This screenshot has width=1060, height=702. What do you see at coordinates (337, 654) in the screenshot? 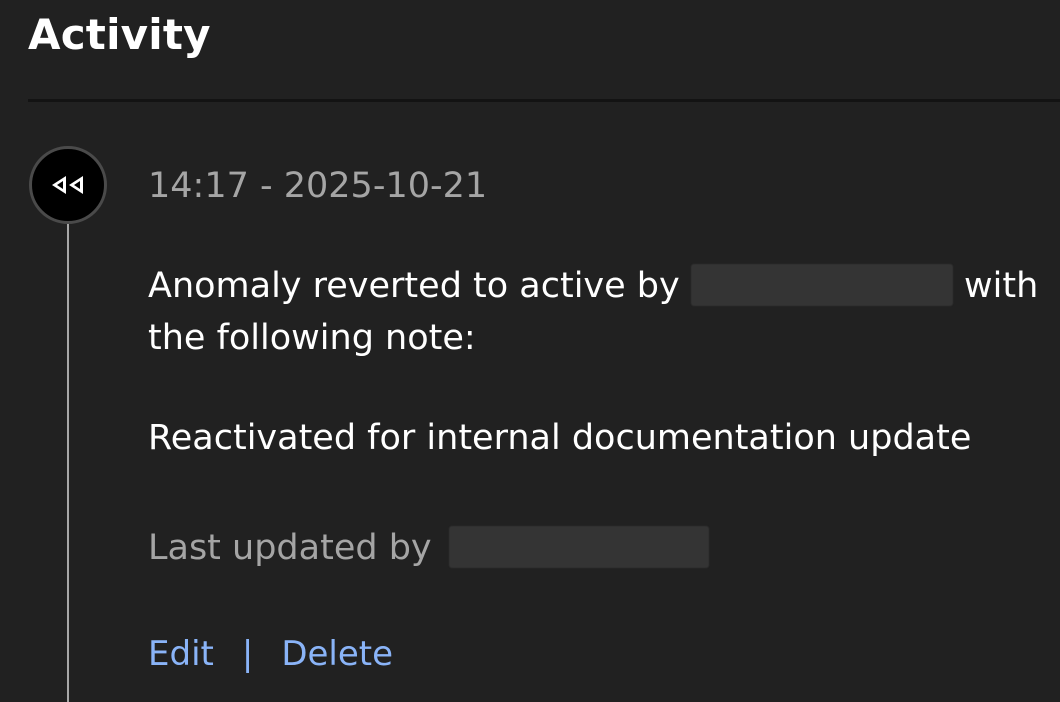
I see `delete-link: Delete` at bounding box center [337, 654].